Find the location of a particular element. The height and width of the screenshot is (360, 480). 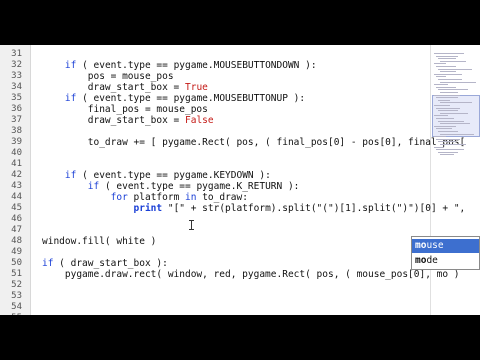

line-number: 34 is located at coordinates (16, 87).